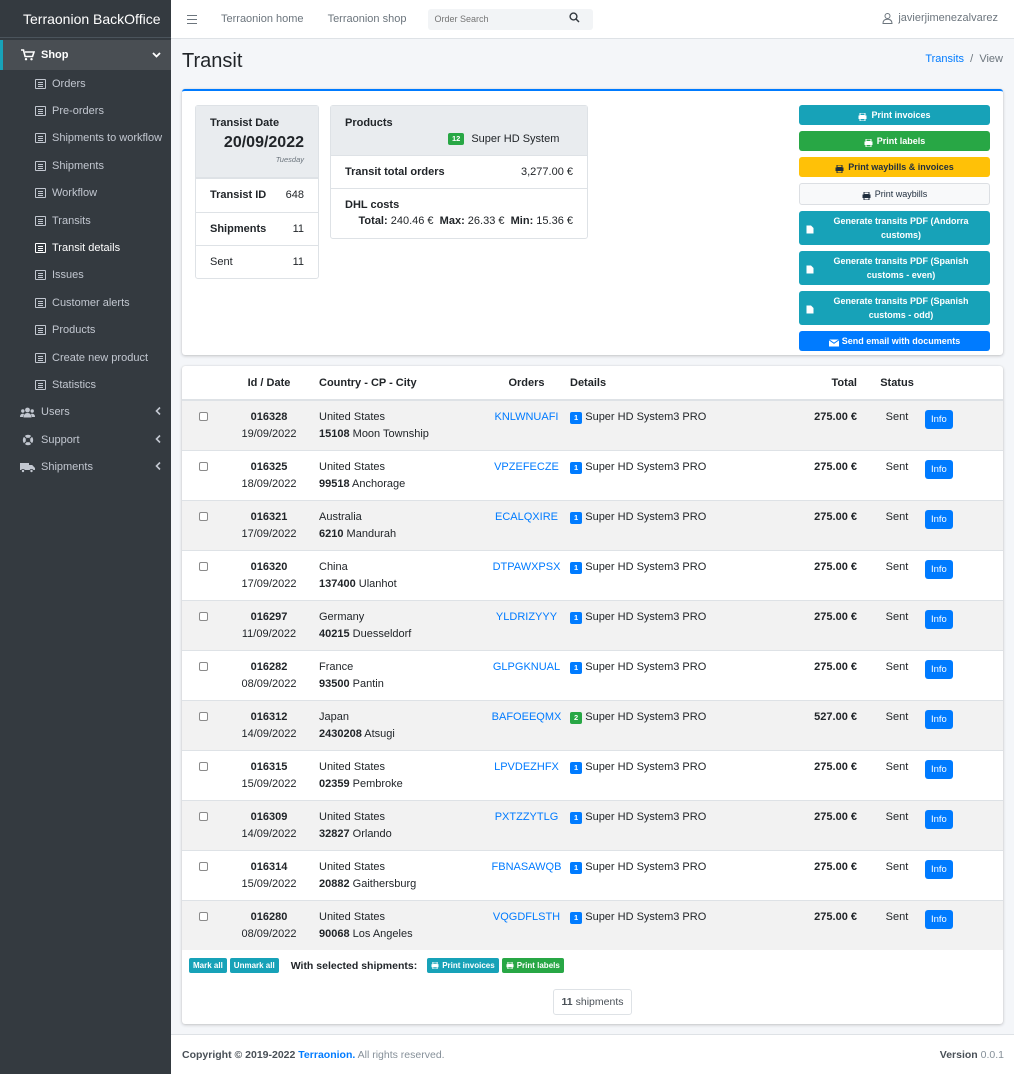  What do you see at coordinates (298, 262) in the screenshot?
I see `sent-value: 11` at bounding box center [298, 262].